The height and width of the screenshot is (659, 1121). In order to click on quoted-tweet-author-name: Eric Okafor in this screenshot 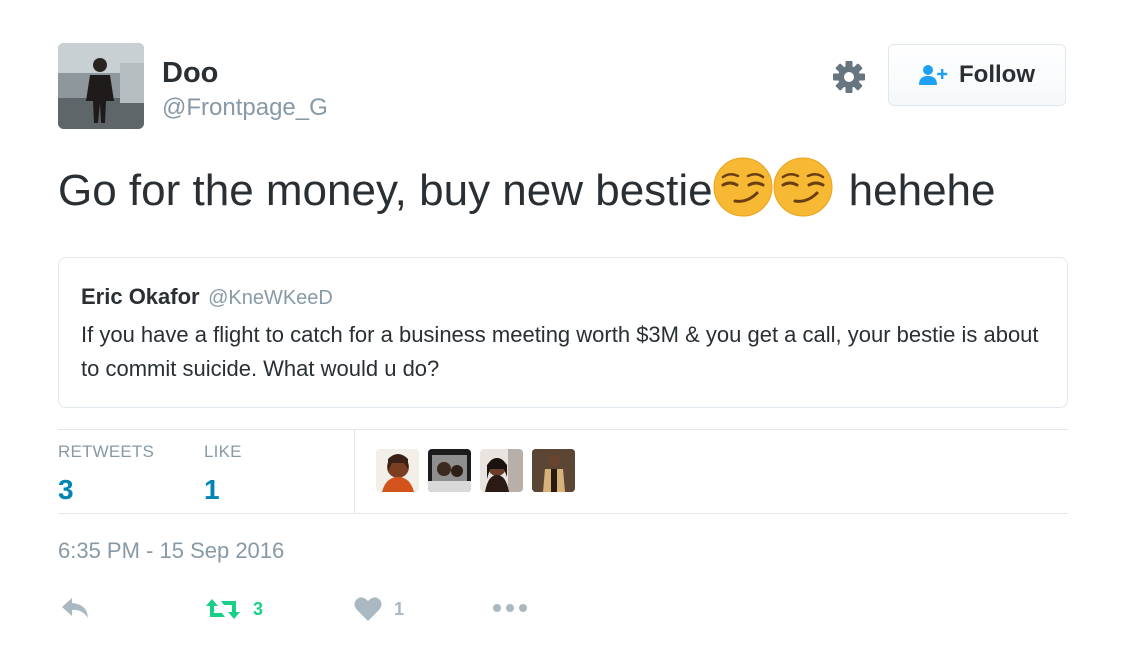, I will do `click(140, 296)`.